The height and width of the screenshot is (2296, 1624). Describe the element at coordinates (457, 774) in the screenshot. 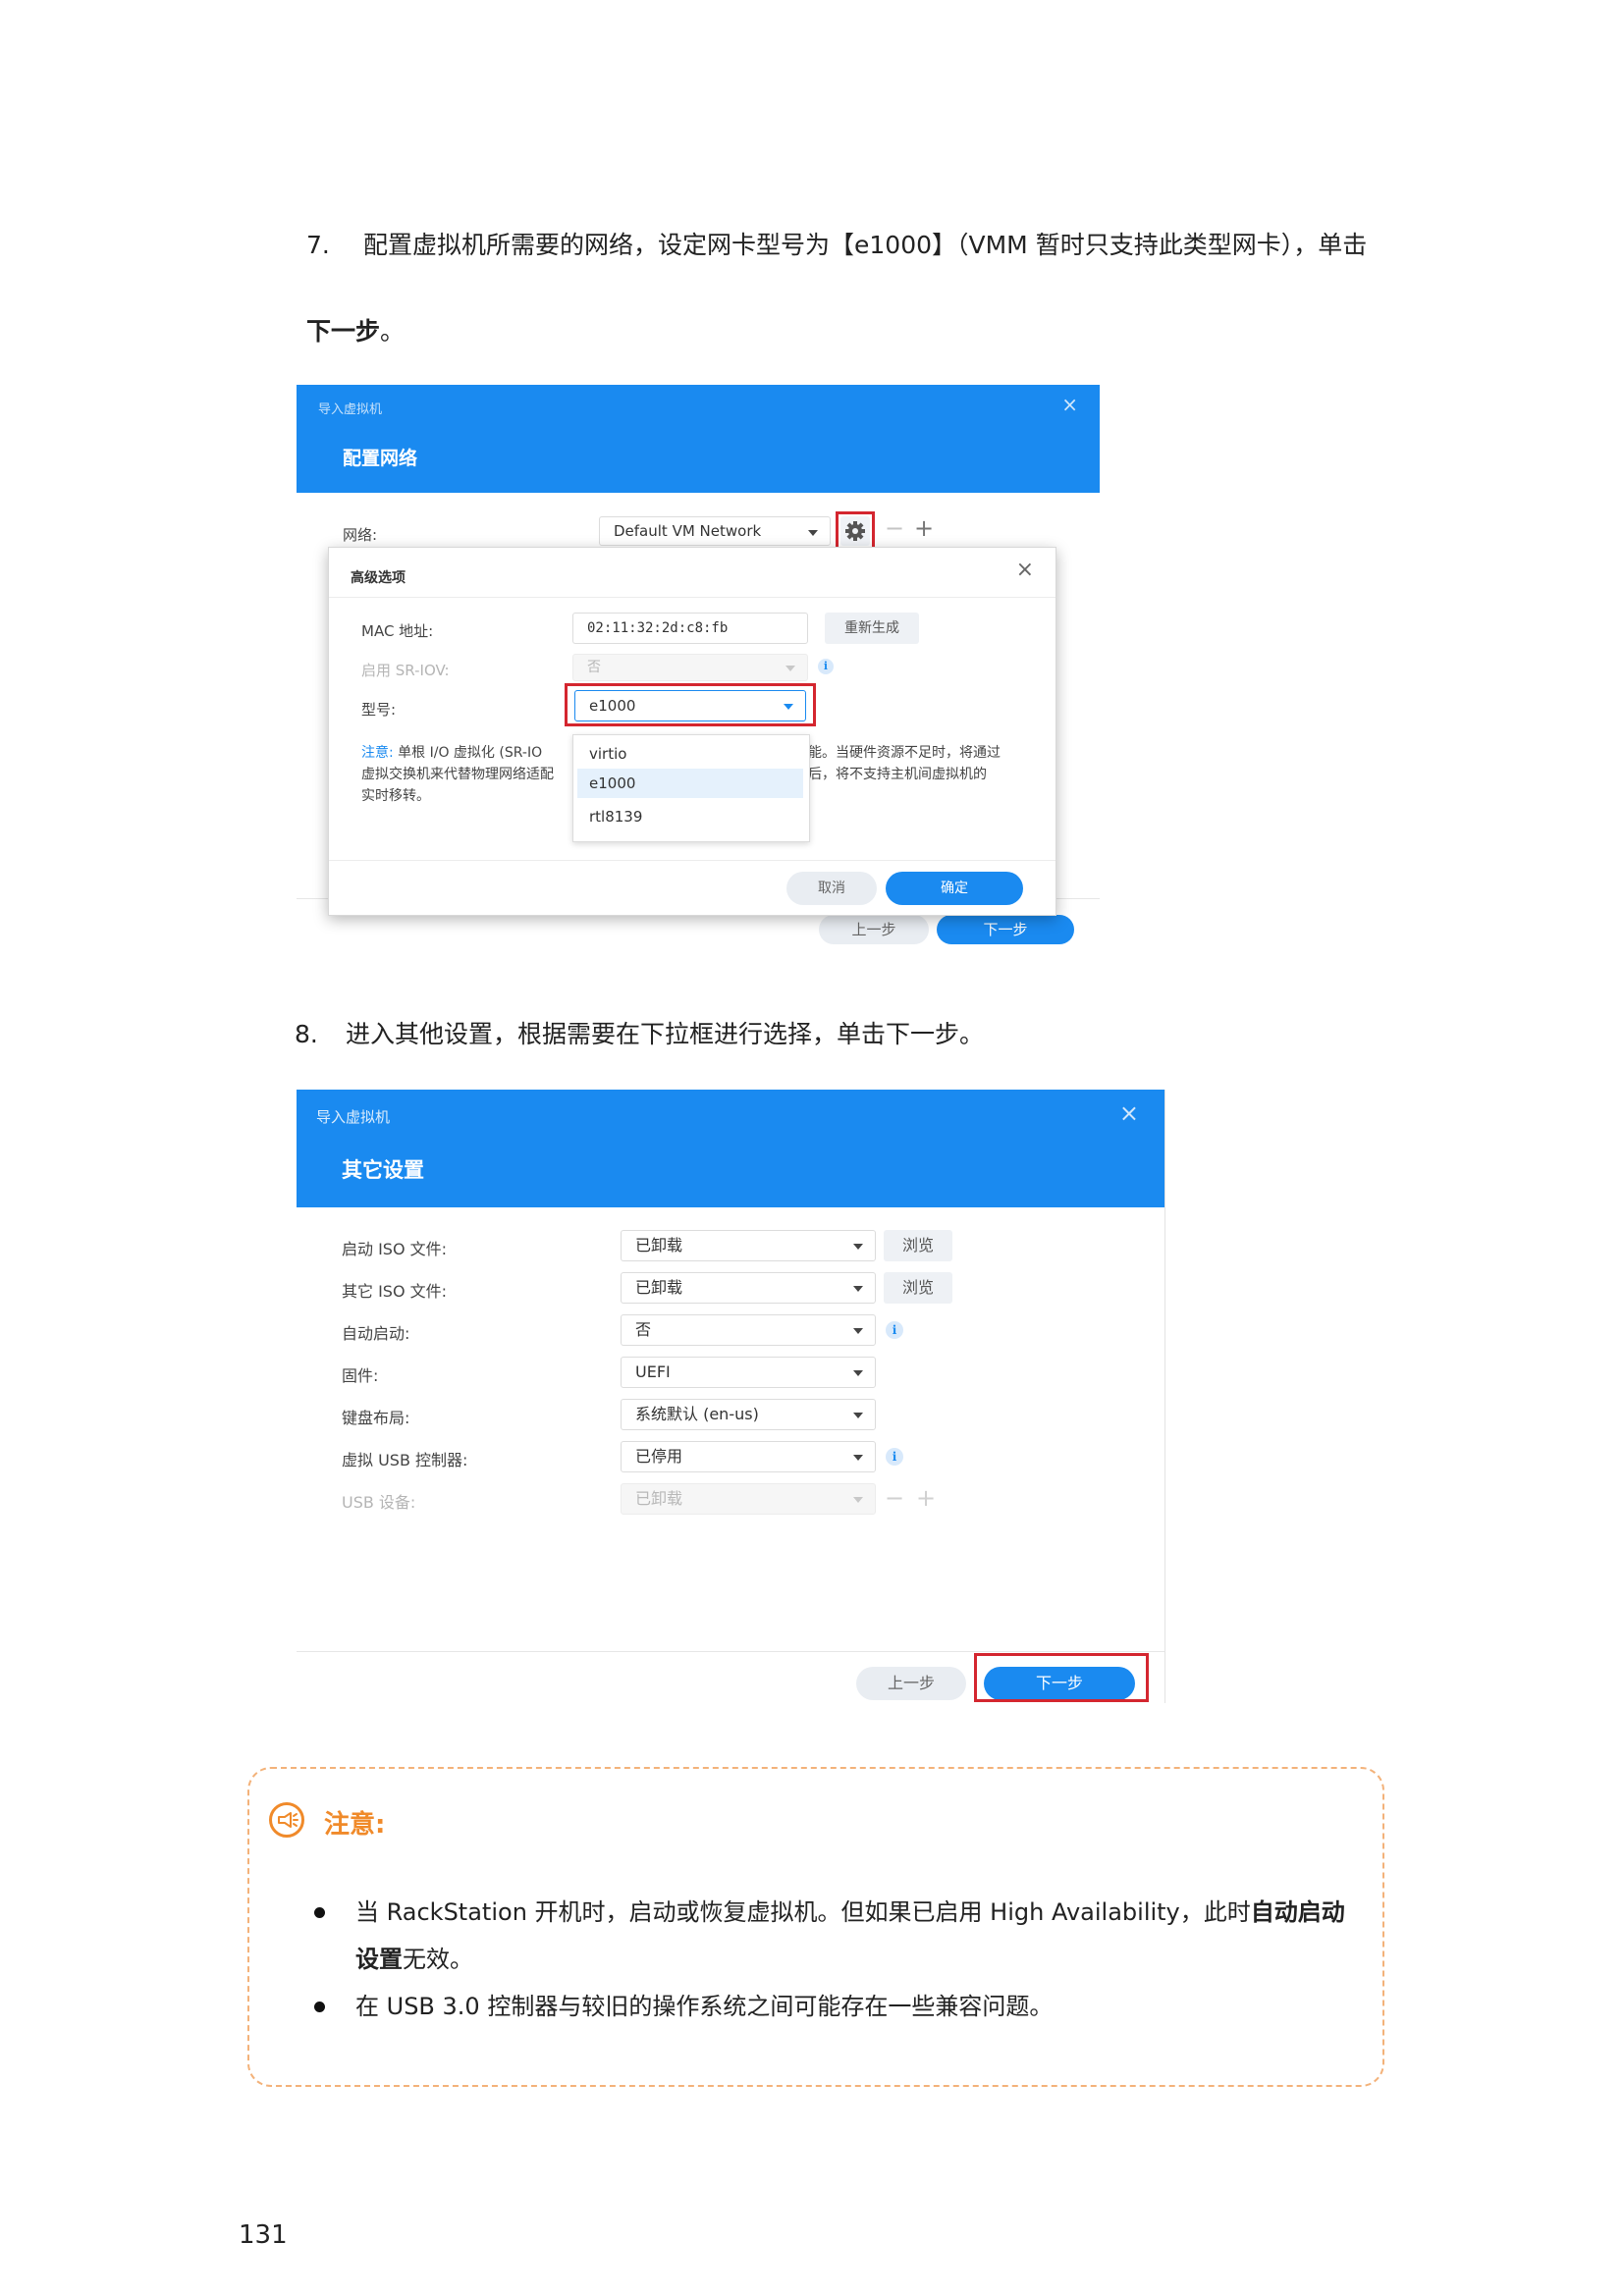

I see `note-line-2a: 虚拟交换机来代替物理网络适配` at that location.